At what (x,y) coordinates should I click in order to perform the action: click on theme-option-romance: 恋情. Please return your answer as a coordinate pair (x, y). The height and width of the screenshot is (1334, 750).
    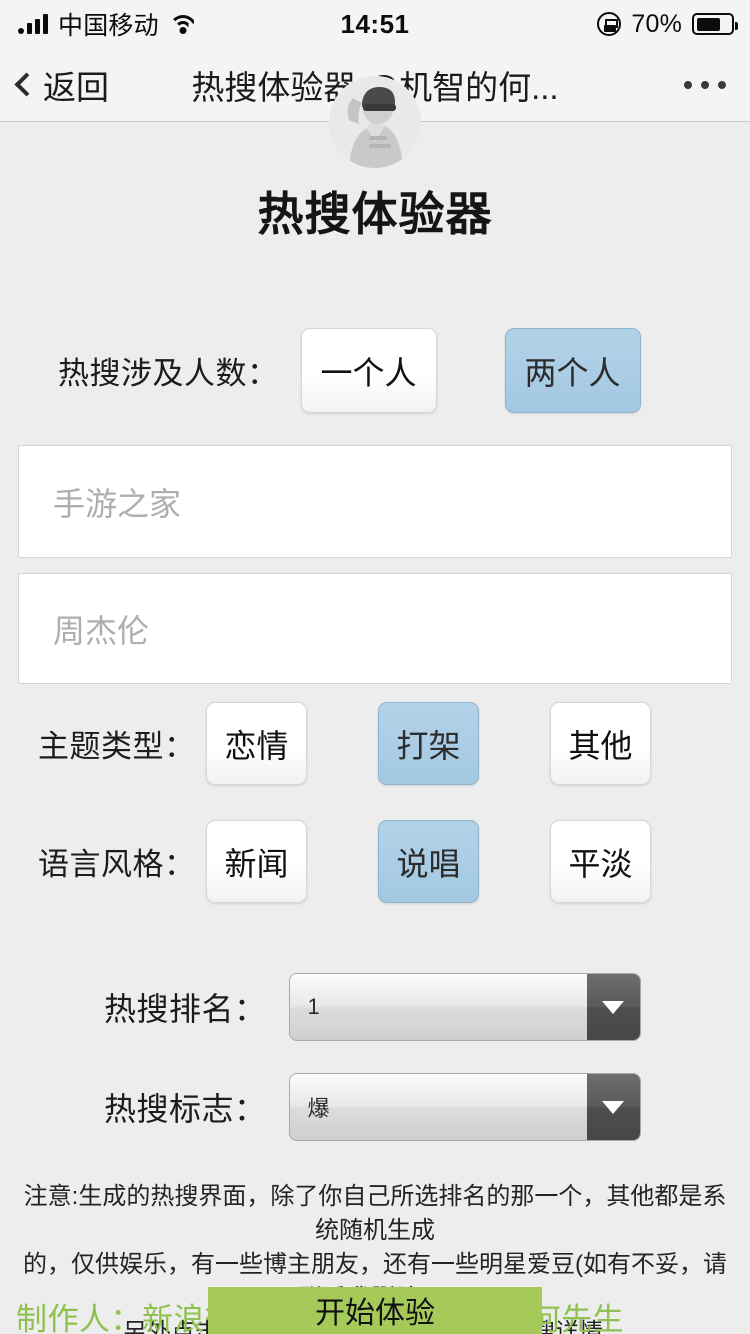
    Looking at the image, I should click on (256, 743).